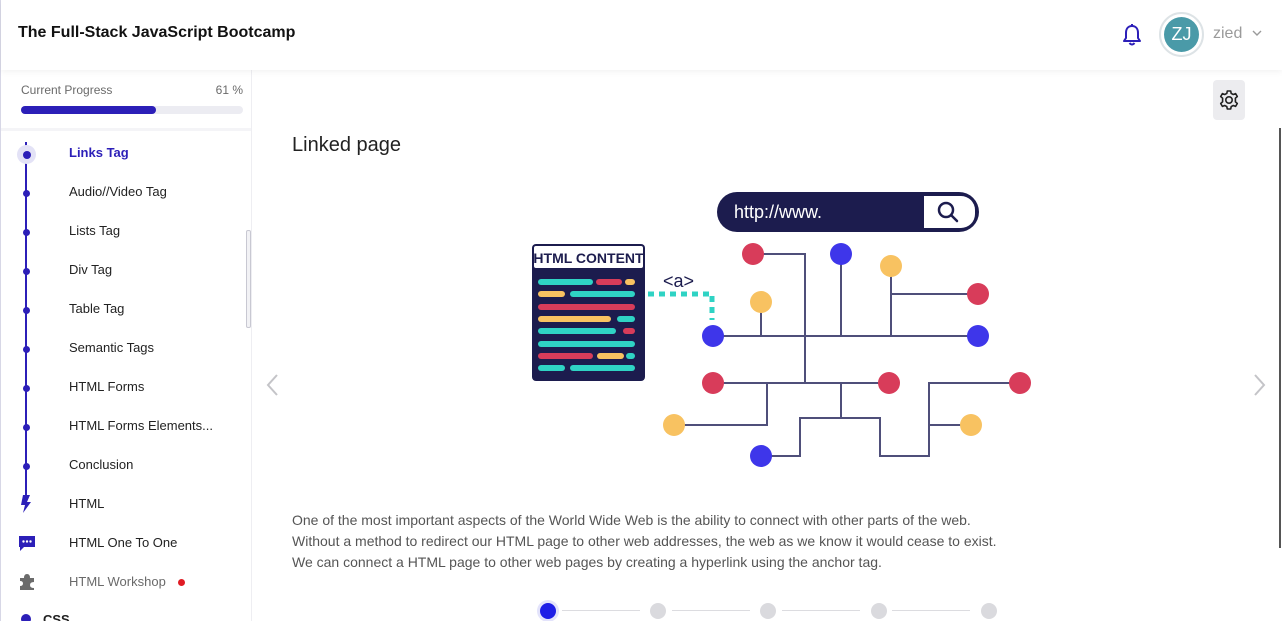 This screenshot has height=621, width=1282. Describe the element at coordinates (681, 305) in the screenshot. I see `link-connector` at that location.